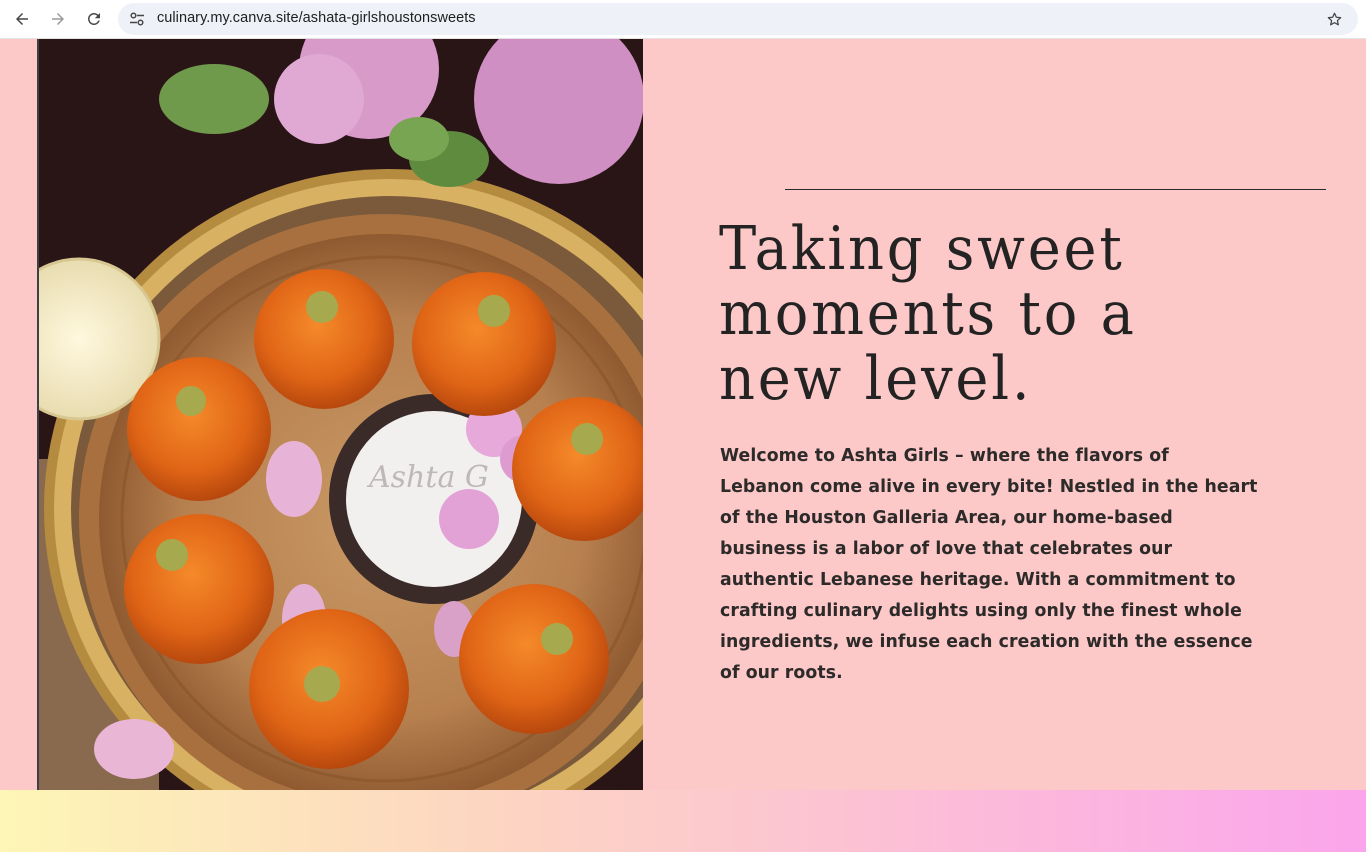 The width and height of the screenshot is (1366, 852). I want to click on arrow-right-icon, so click(58, 19).